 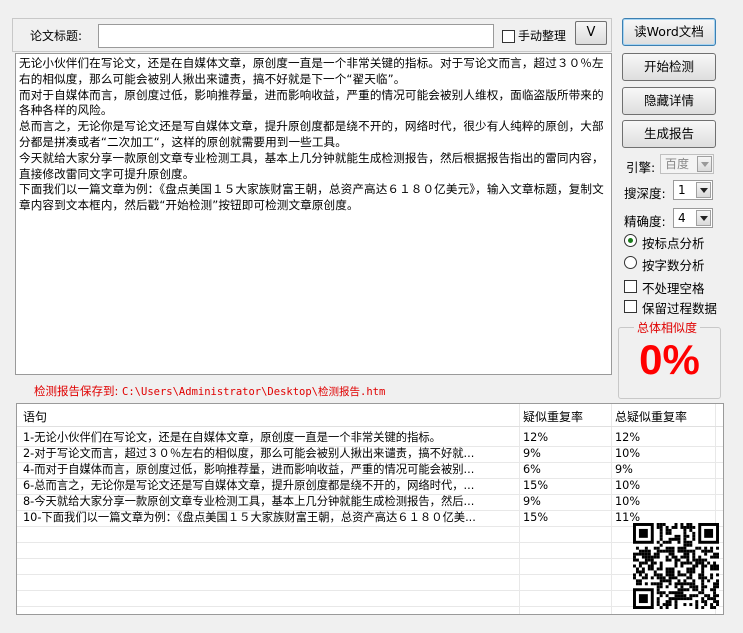 What do you see at coordinates (669, 32) in the screenshot?
I see `read-word-button: 读Word文档` at bounding box center [669, 32].